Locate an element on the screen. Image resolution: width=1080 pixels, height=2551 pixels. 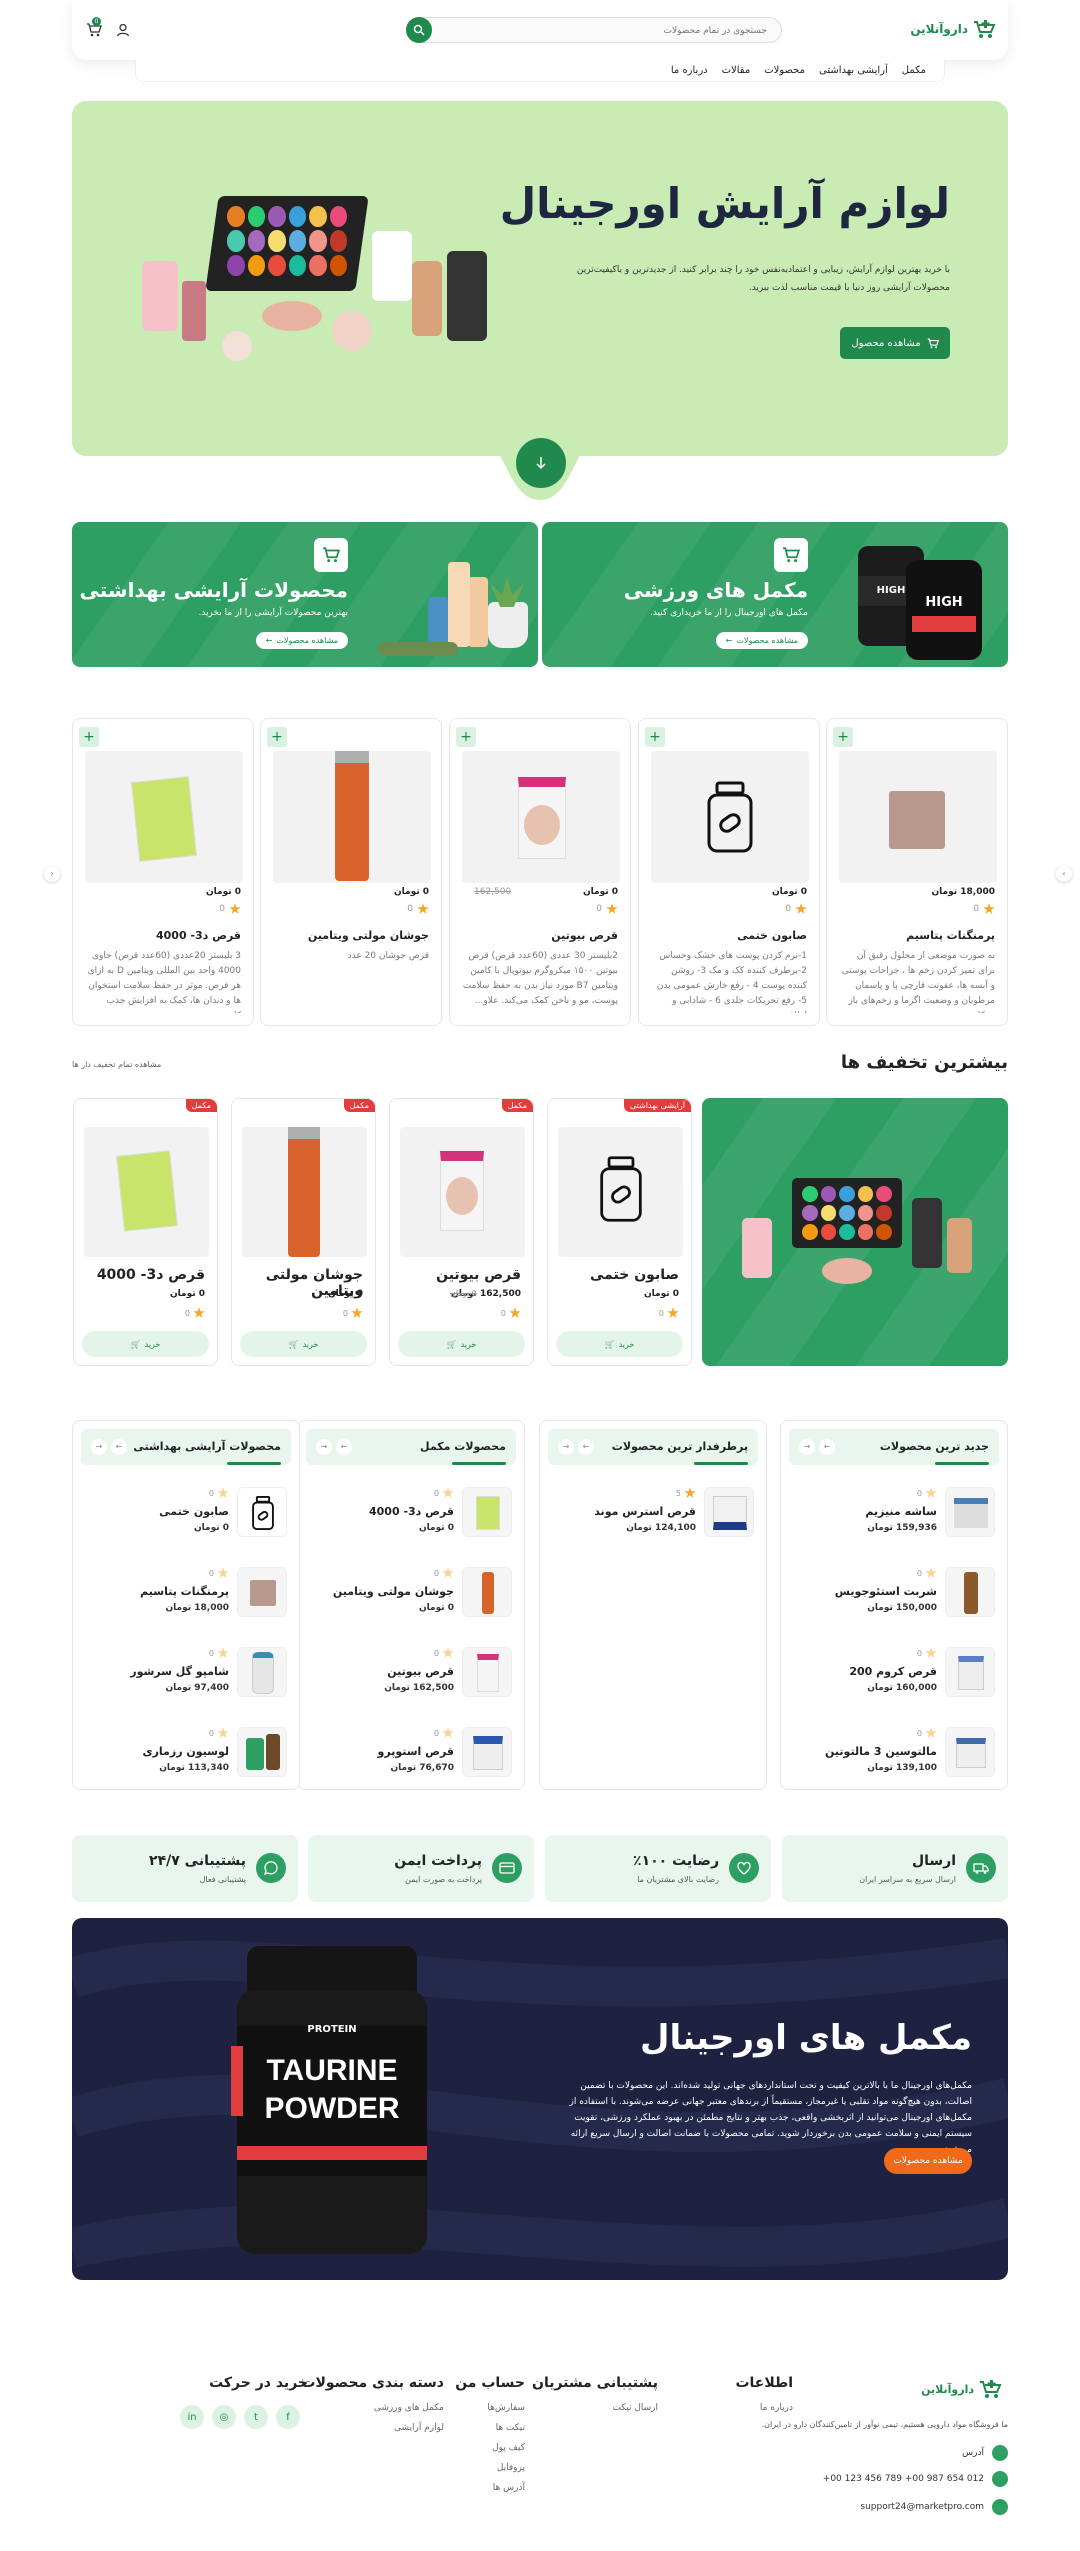
list-item: 0 پرمنگنات پتاسیم 18,000 تومان is located at coordinates (186, 1602).